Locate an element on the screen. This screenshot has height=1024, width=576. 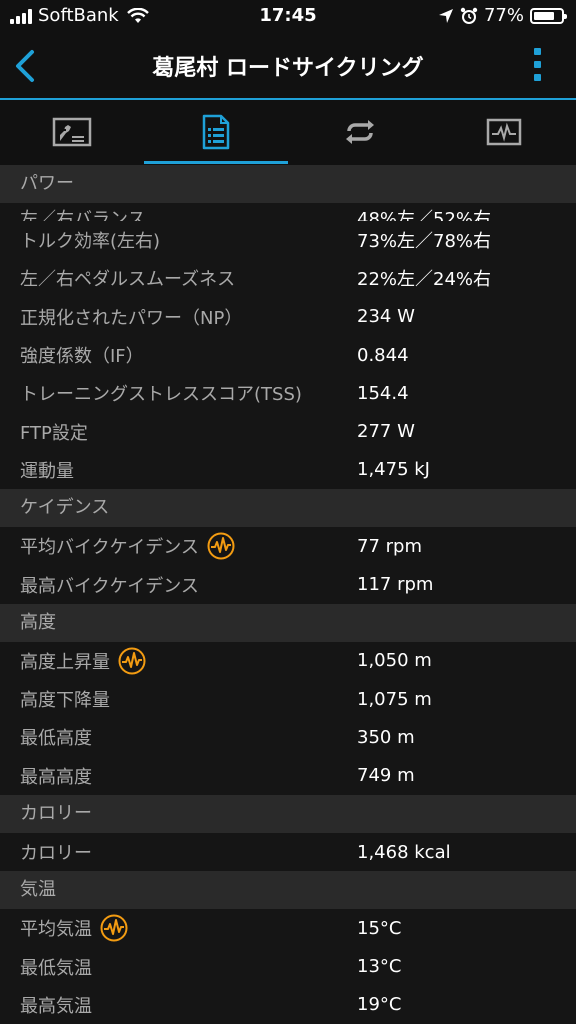
list-item: 最低高度 350 m is located at coordinates (288, 737).